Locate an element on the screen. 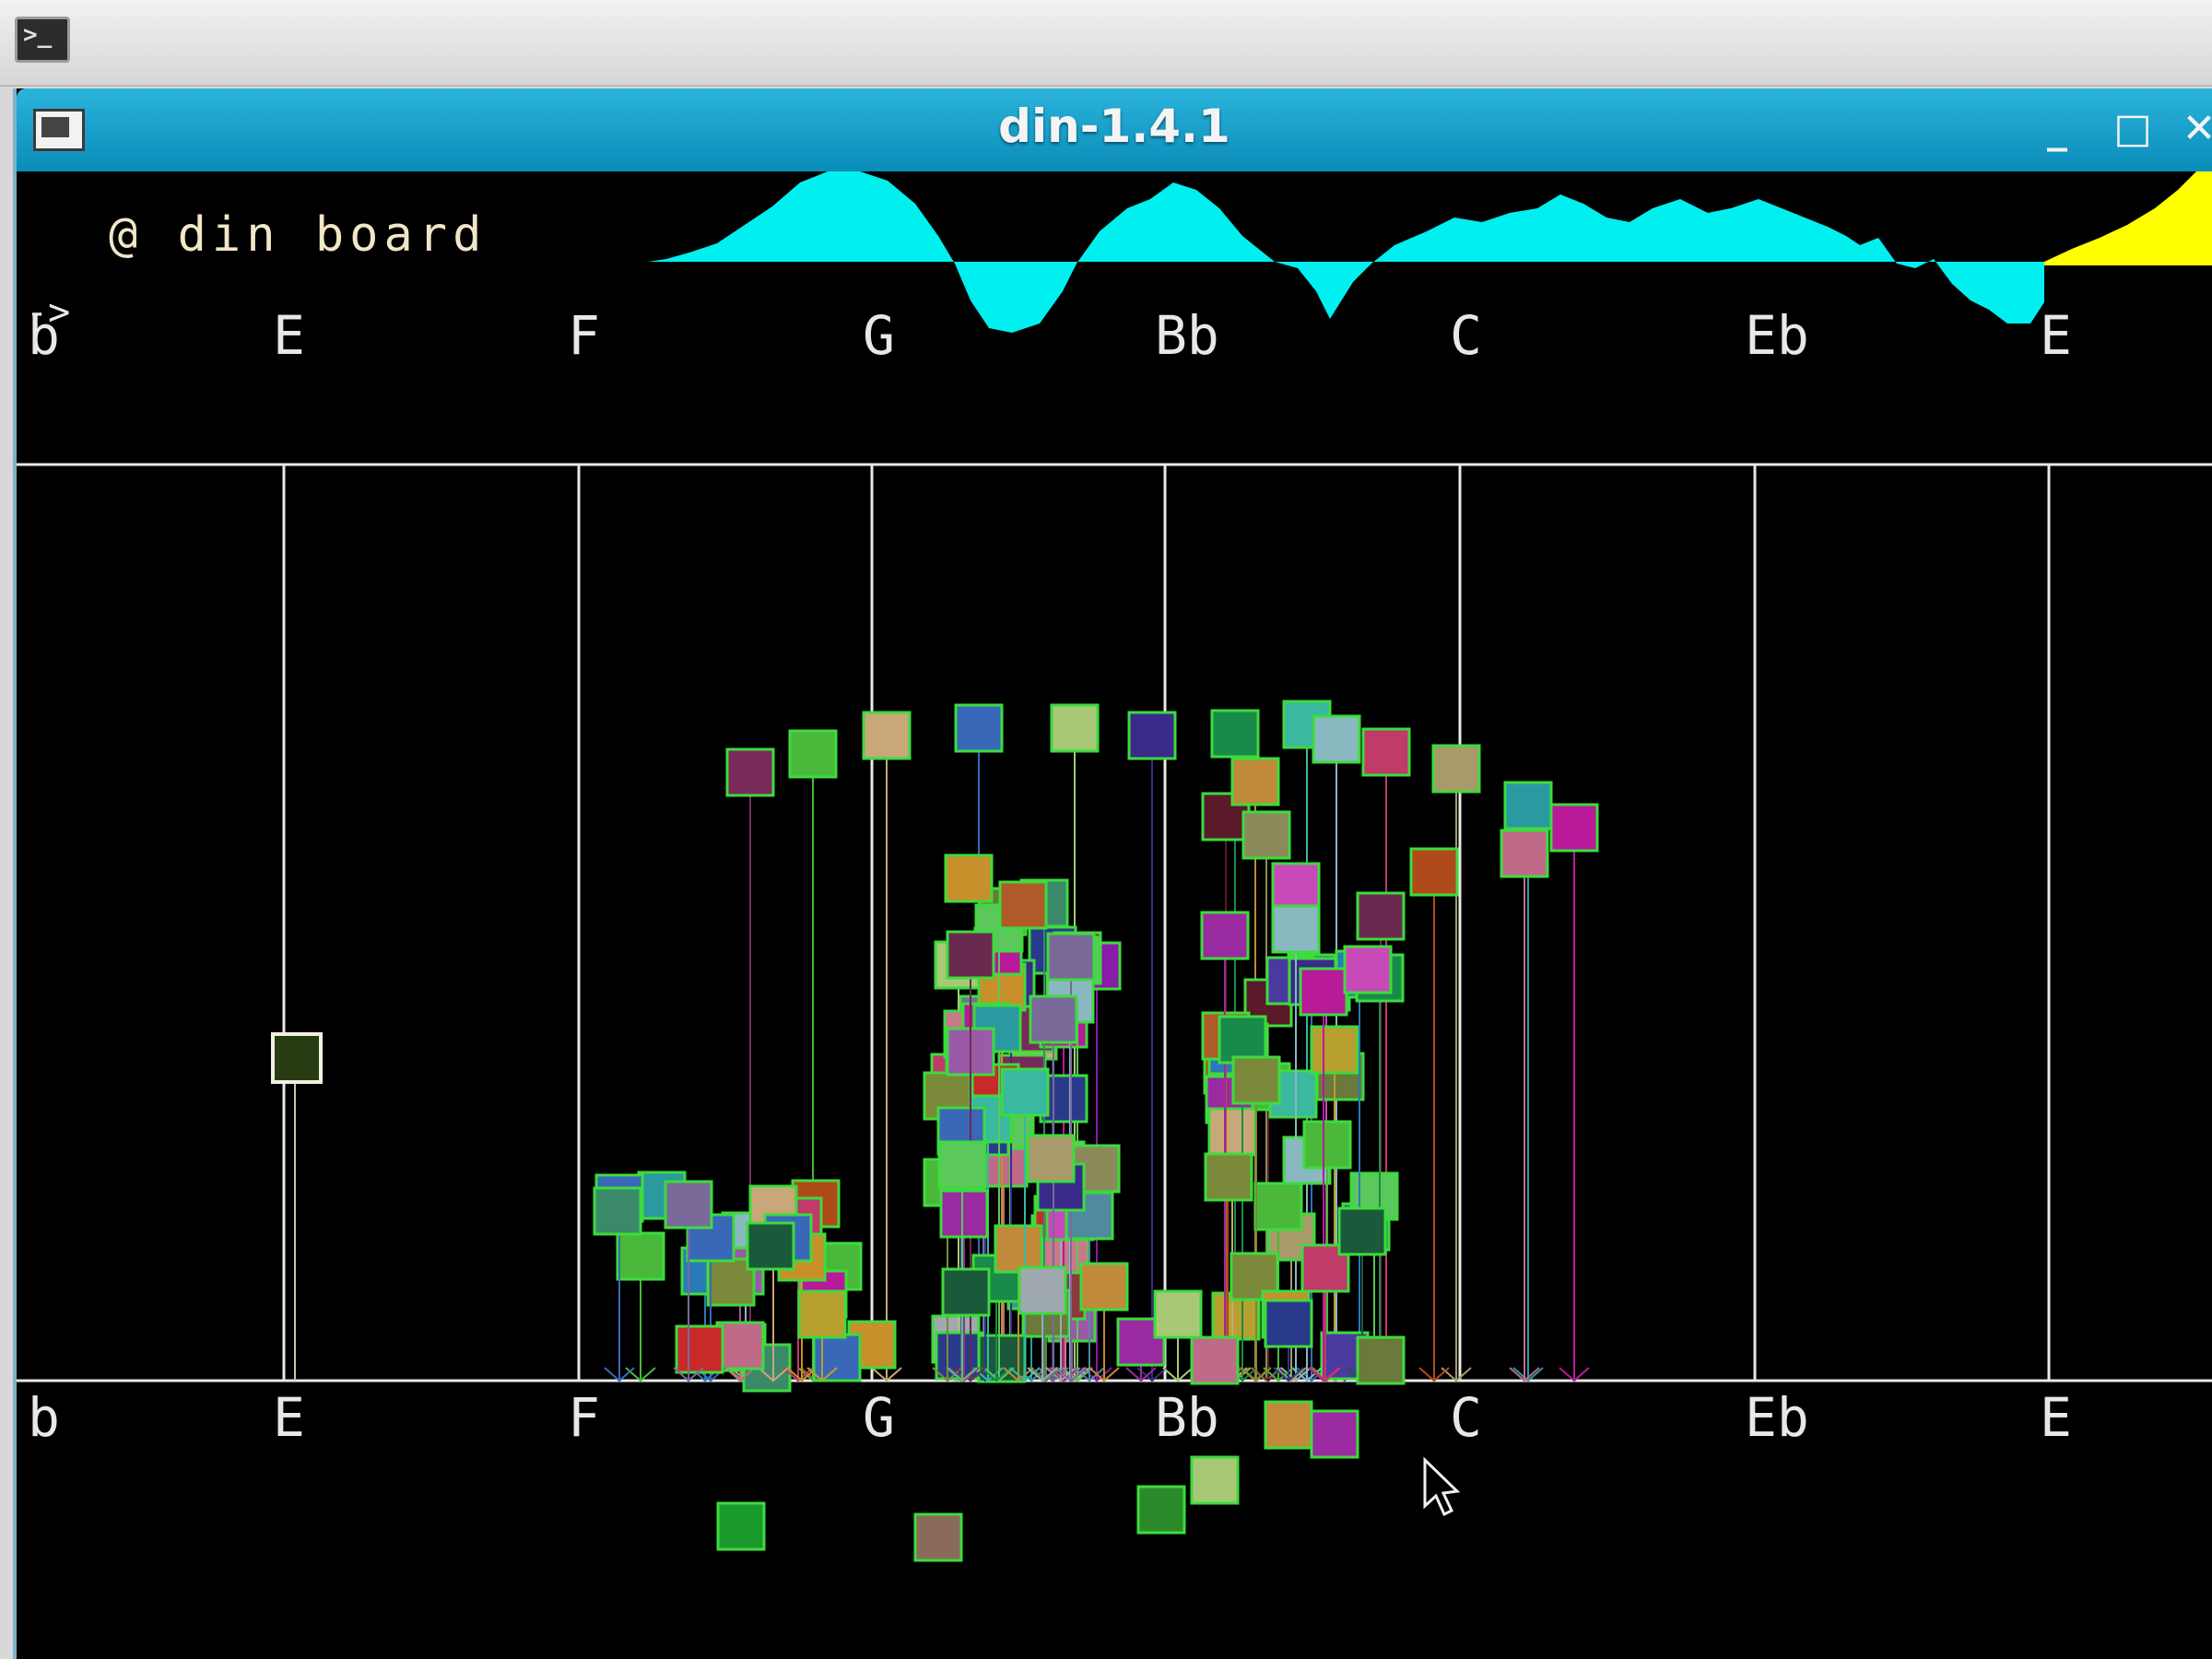 The height and width of the screenshot is (1659, 2212). note-label-bottom: C is located at coordinates (1466, 1417).